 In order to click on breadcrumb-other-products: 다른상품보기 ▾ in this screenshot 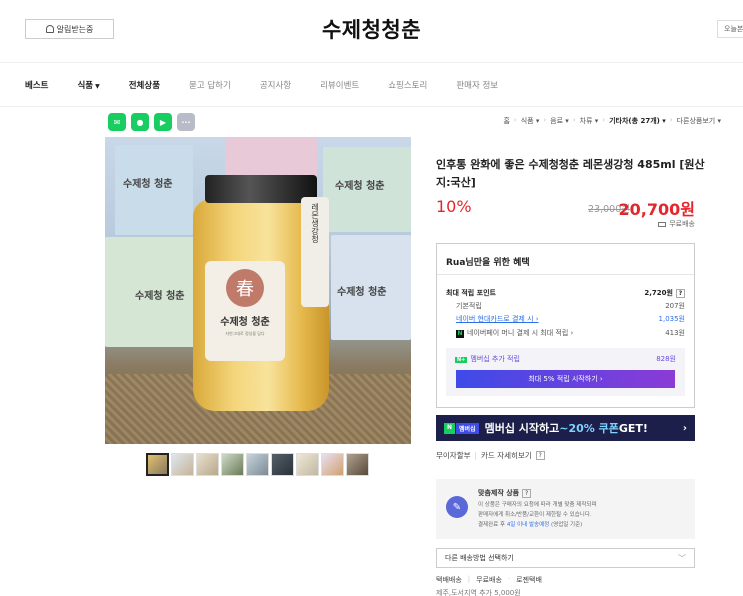, I will do `click(699, 121)`.